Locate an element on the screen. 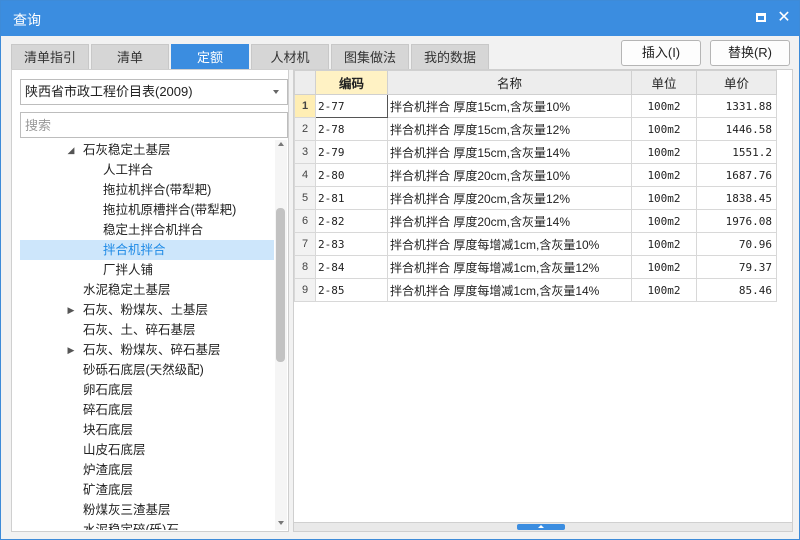 The width and height of the screenshot is (800, 540). table-row: 3 2-79 拌合机拌合 厚度15cm,含灰量14% 100m2 1551.2 is located at coordinates (535, 152).